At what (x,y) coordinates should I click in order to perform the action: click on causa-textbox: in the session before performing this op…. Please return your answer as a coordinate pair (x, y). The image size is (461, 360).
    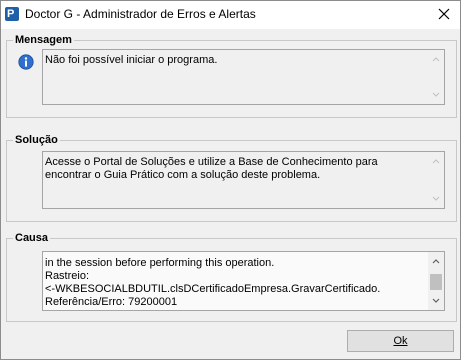
    Looking at the image, I should click on (243, 281).